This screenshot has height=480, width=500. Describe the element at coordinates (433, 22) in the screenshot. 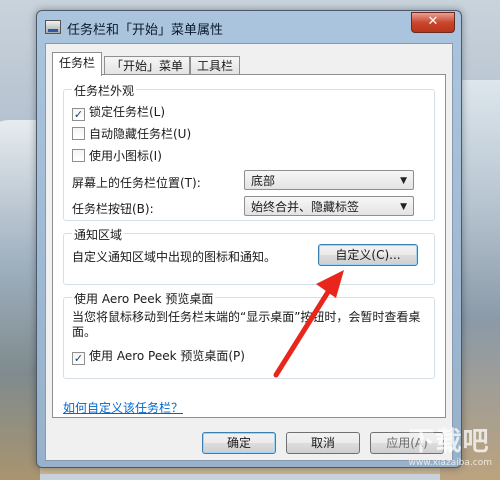

I see `close-button: ✕` at that location.